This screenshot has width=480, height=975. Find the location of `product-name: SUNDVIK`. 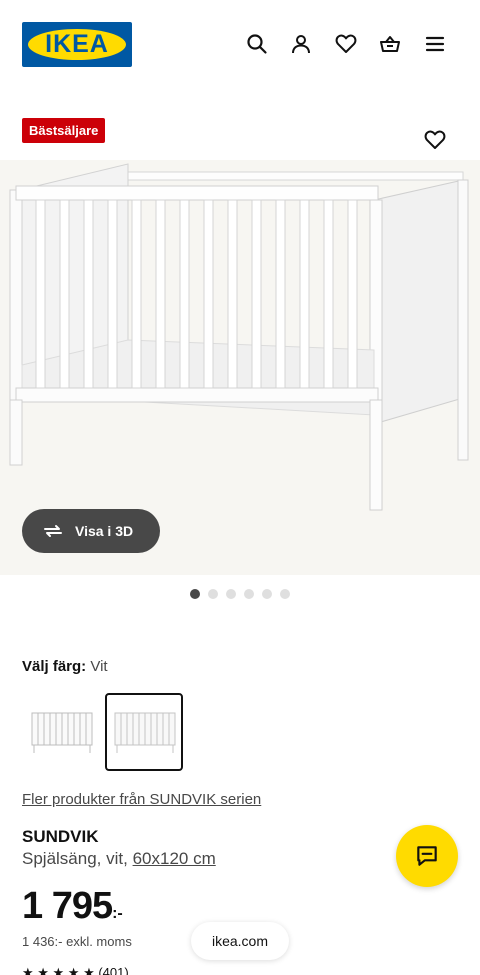

product-name: SUNDVIK is located at coordinates (60, 836).